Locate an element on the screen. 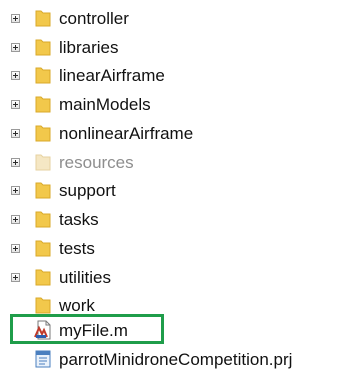  selection-highlight-box is located at coordinates (87, 329).